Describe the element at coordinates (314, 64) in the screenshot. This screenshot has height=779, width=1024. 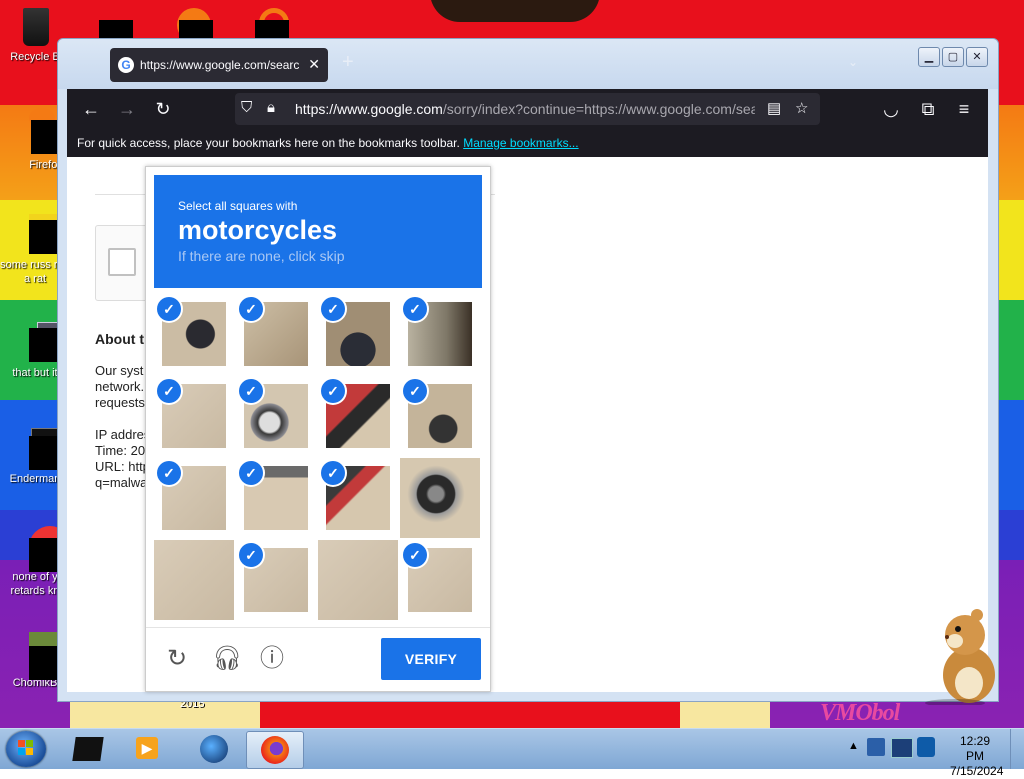
I see `close-tab-icon: ✕` at that location.